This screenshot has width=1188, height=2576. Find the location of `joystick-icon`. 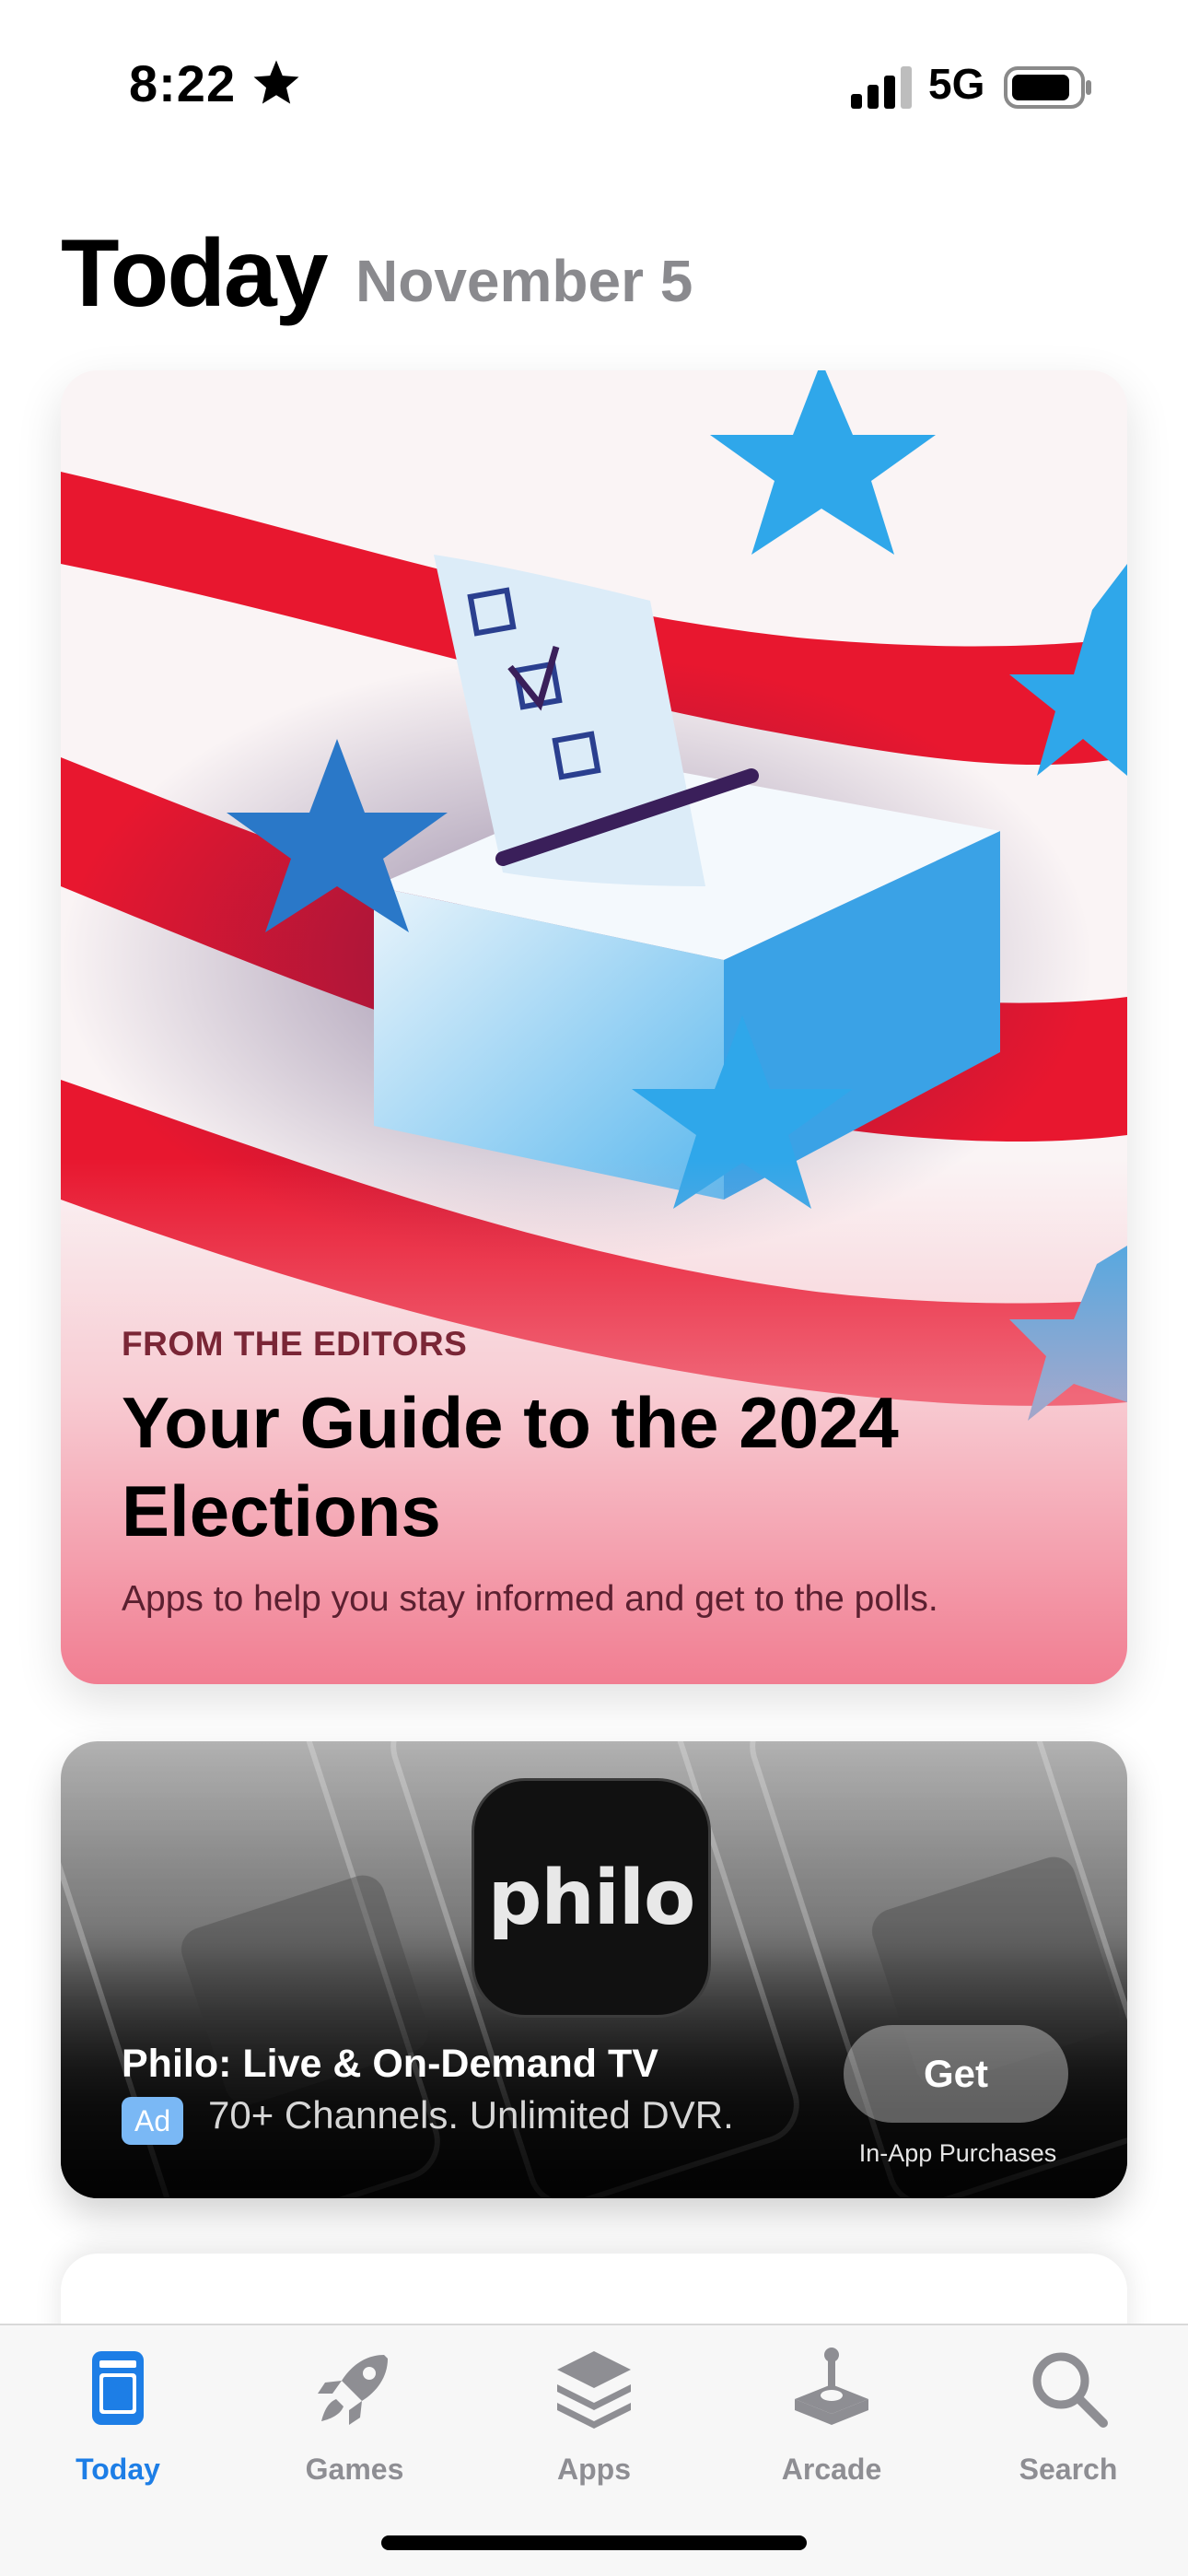

joystick-icon is located at coordinates (831, 2386).